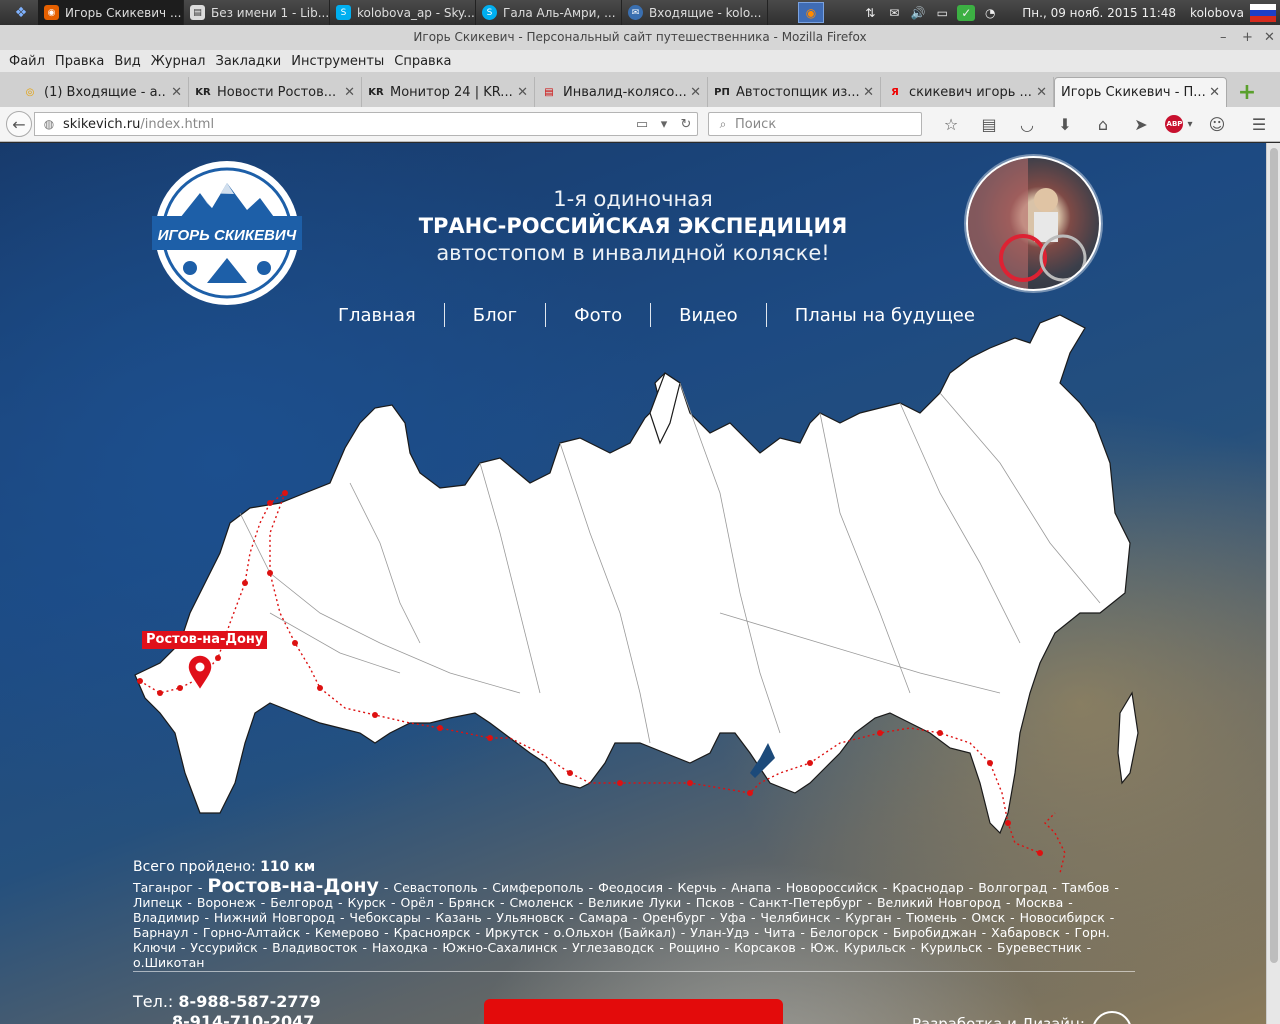 This screenshot has width=1280, height=1024. What do you see at coordinates (1247, 37) in the screenshot?
I see `maximize-icon: +` at bounding box center [1247, 37].